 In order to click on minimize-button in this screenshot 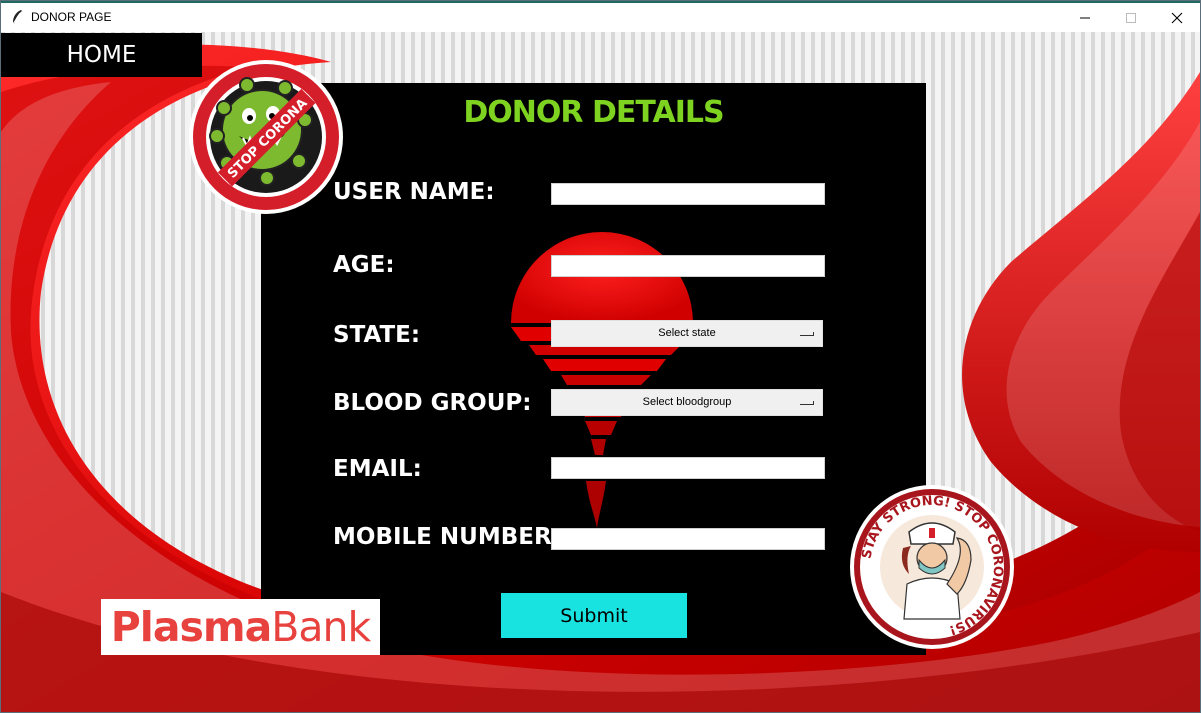, I will do `click(1085, 17)`.